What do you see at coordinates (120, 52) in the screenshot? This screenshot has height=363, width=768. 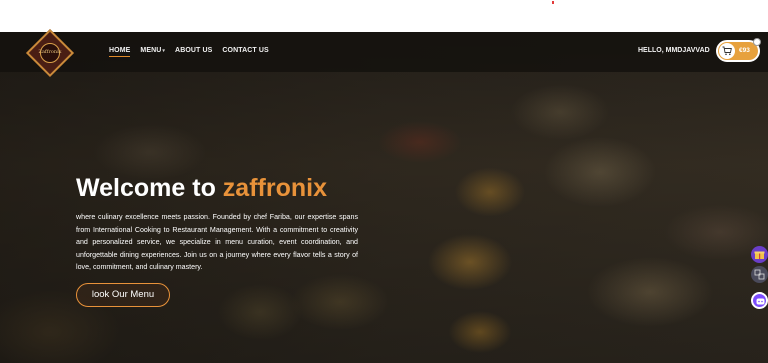 I see `nav-home: HOME` at bounding box center [120, 52].